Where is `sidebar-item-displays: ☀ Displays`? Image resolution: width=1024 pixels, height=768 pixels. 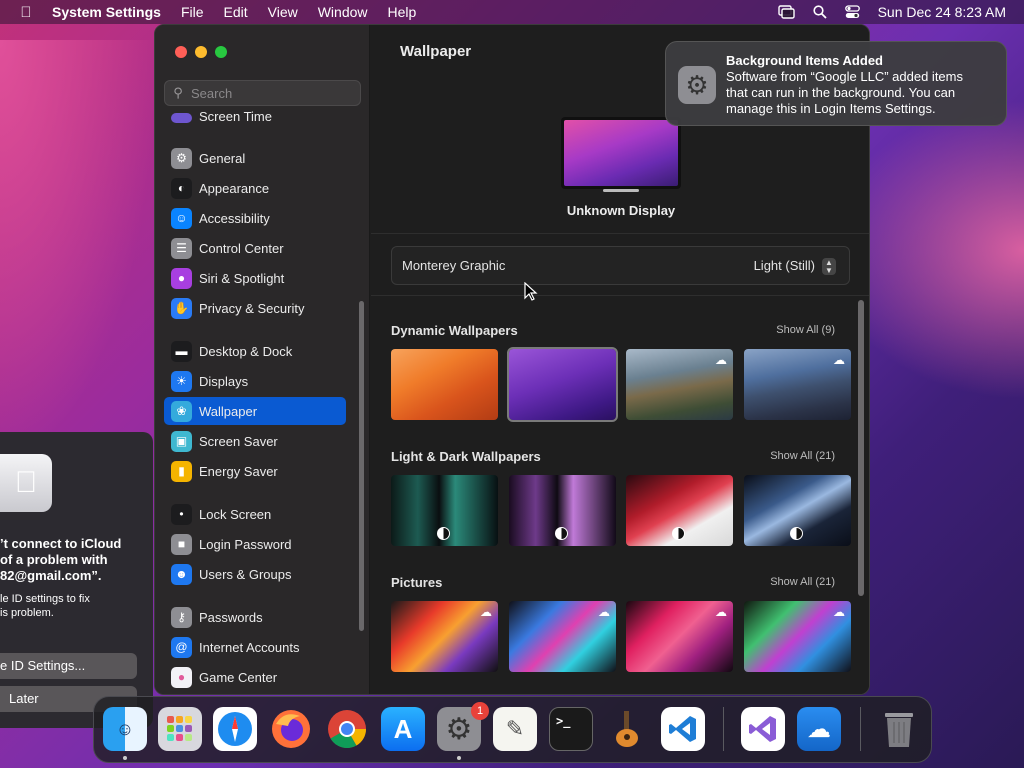
sidebar-item-displays: ☀ Displays is located at coordinates (255, 381).